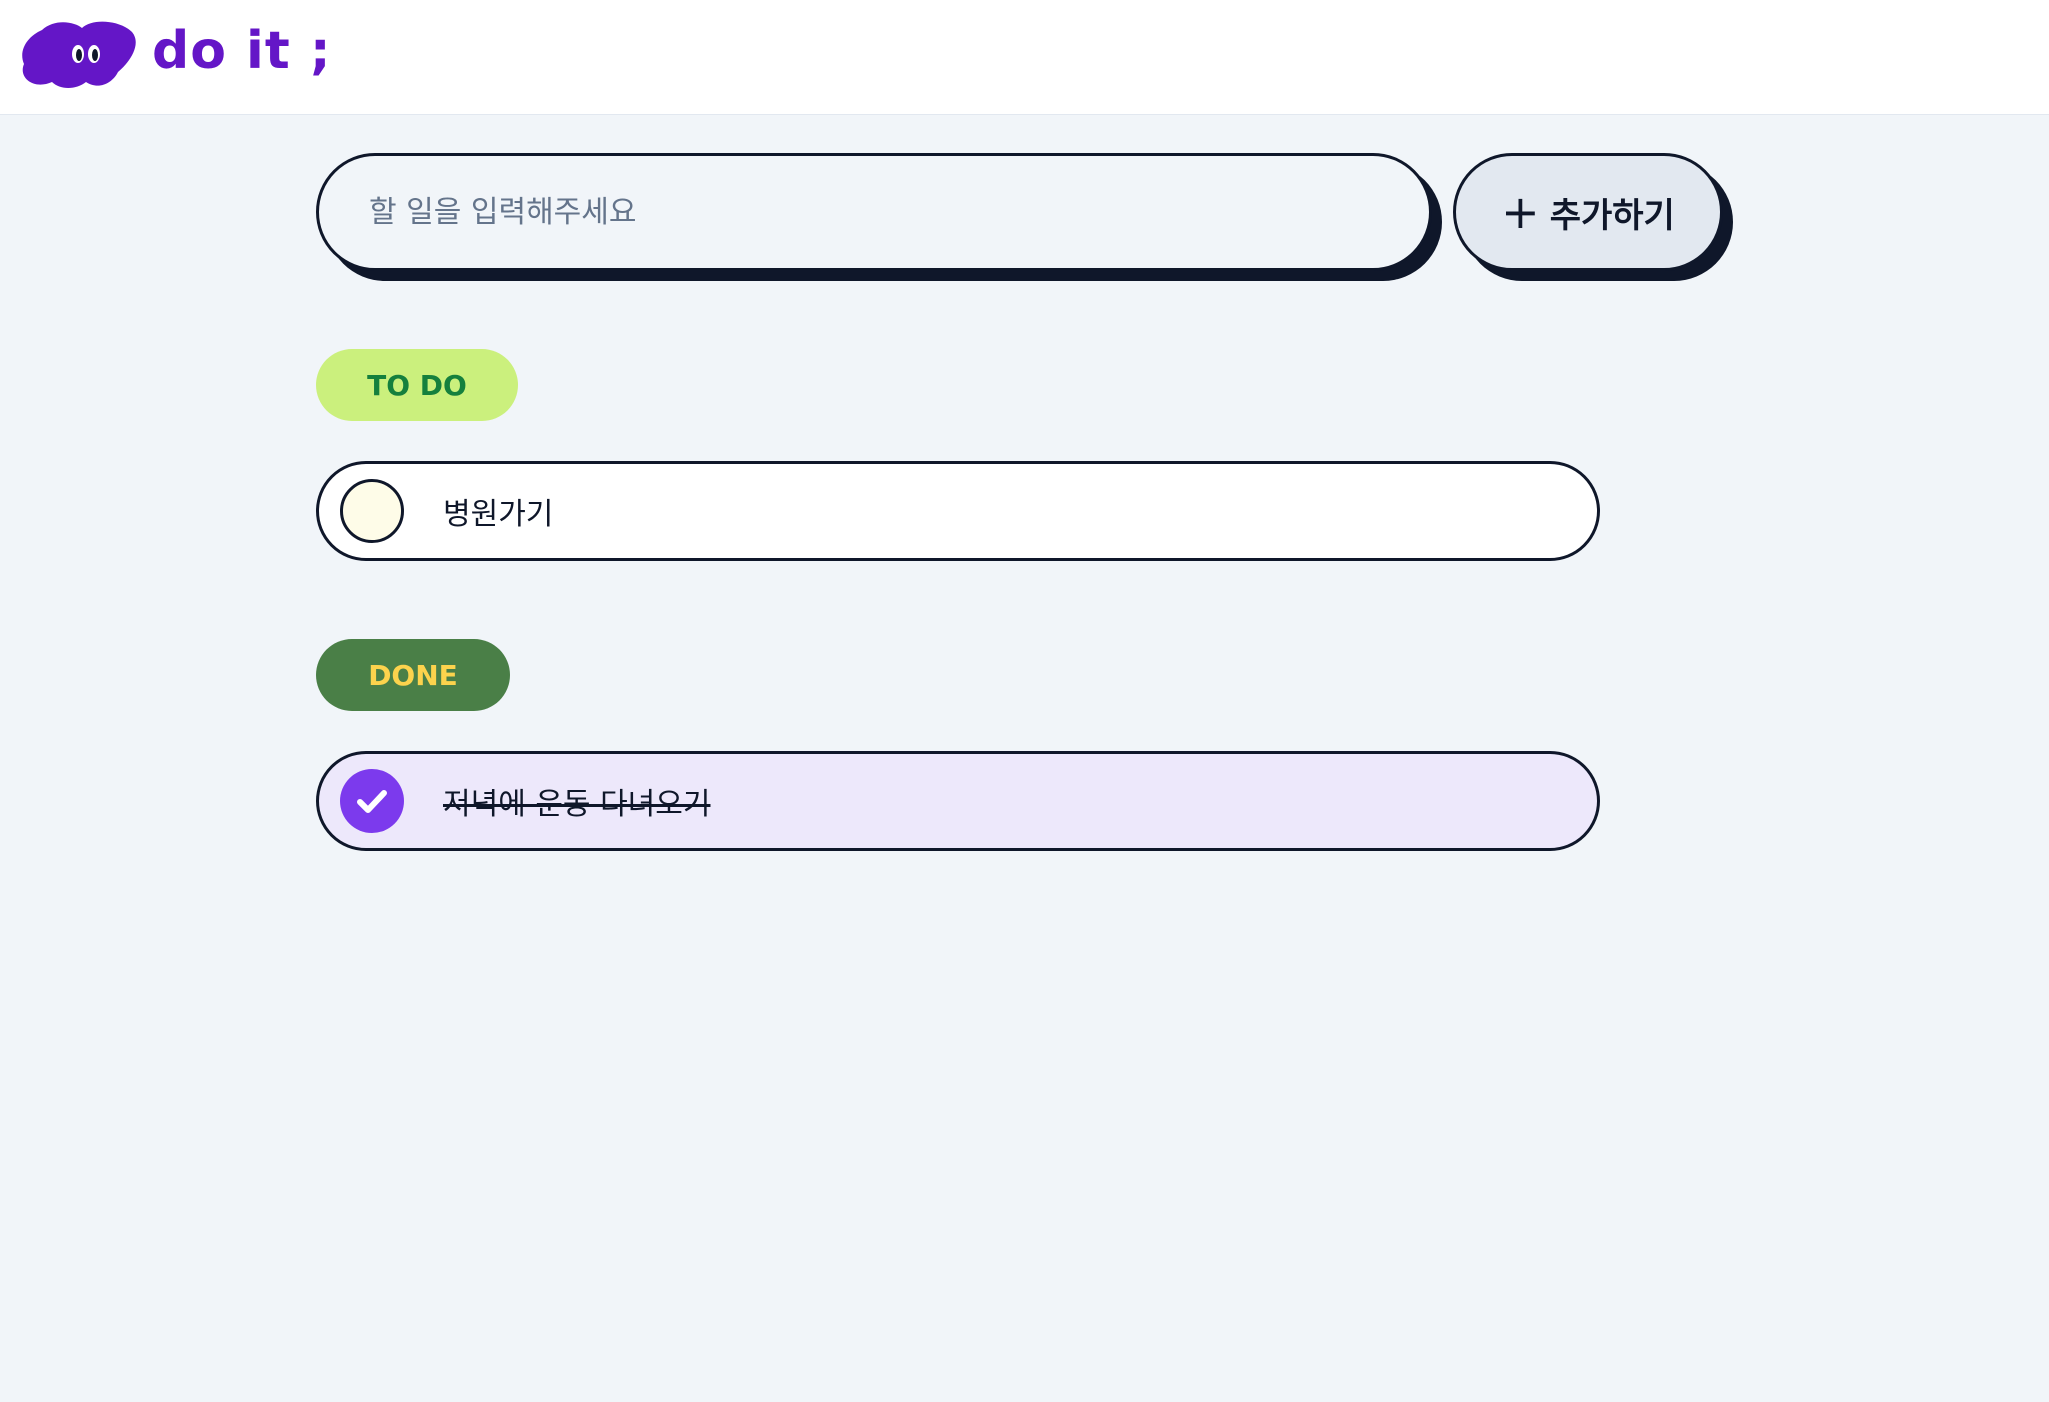  I want to click on todo-section-badge: TO DO, so click(417, 385).